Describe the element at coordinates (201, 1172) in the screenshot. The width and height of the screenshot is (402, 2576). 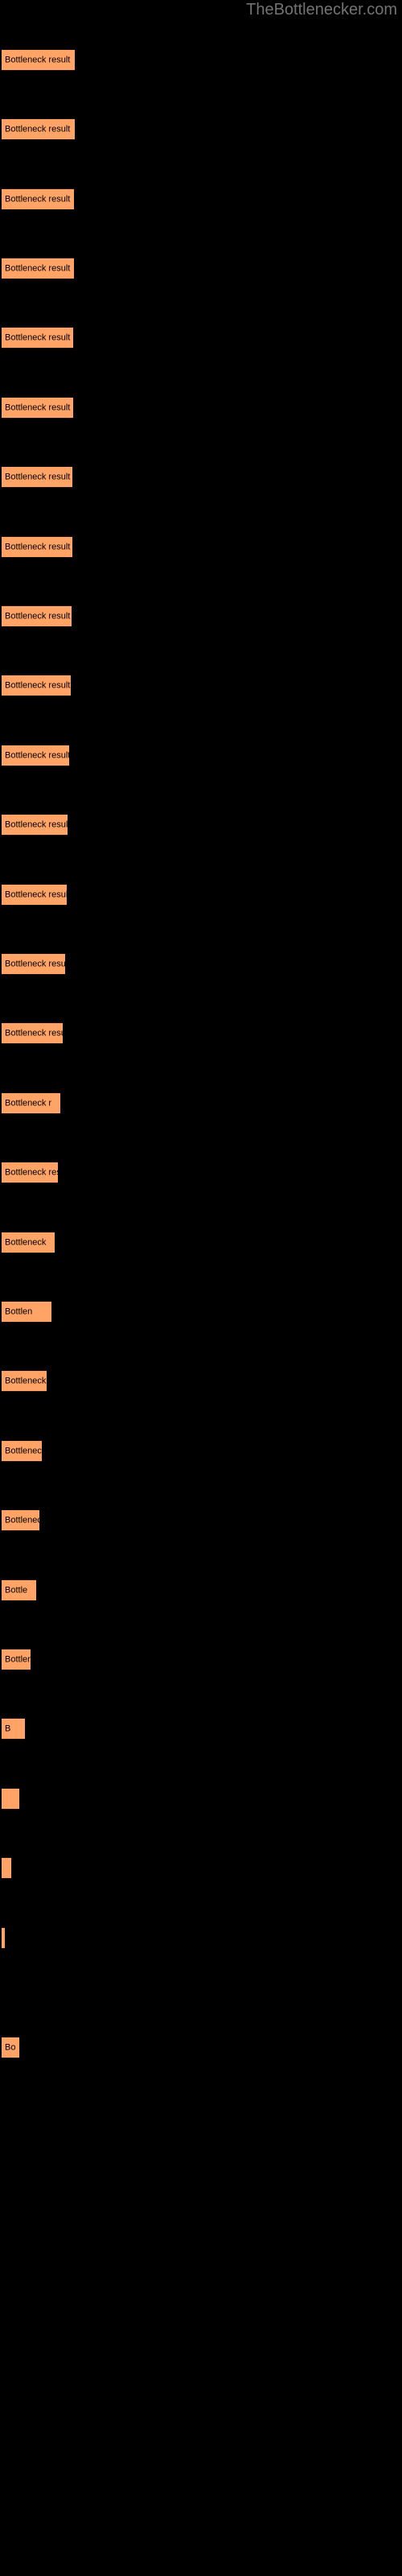
I see `bar-row: Bottleneck resu` at that location.